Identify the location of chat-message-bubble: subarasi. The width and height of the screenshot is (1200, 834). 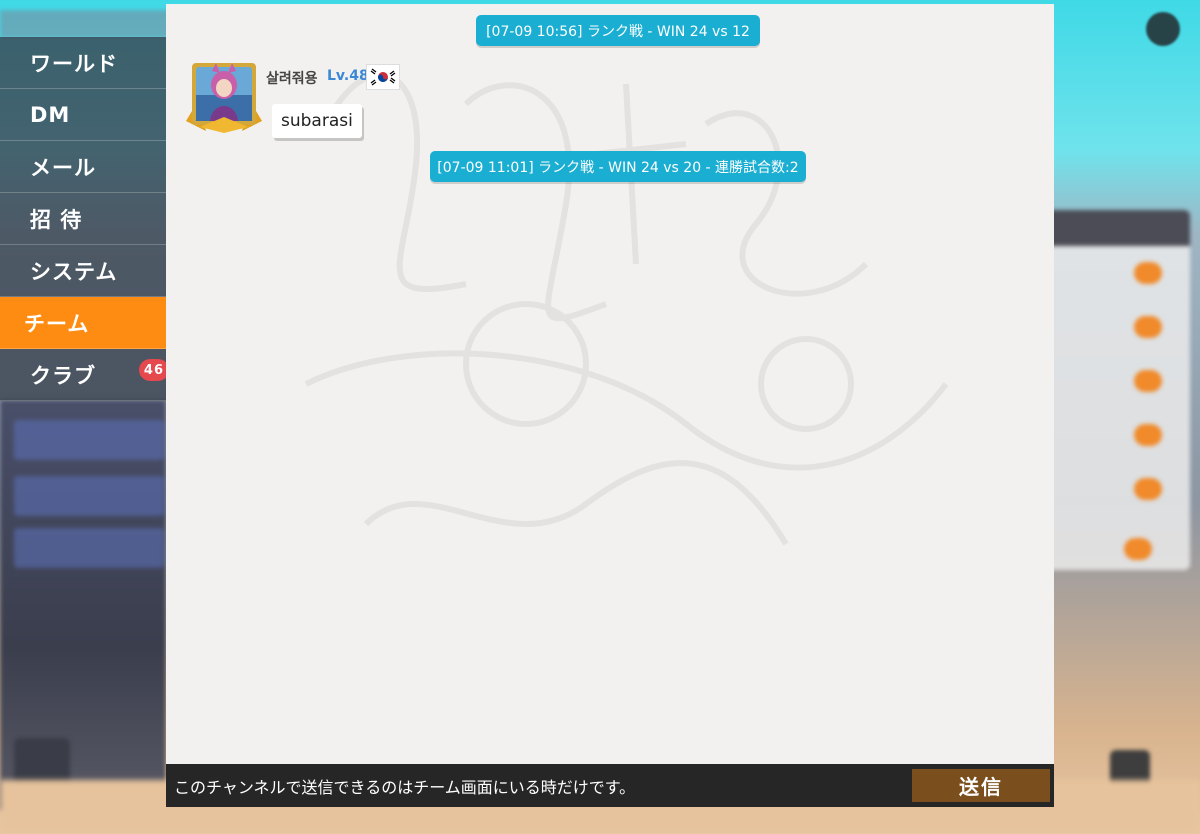
(317, 121).